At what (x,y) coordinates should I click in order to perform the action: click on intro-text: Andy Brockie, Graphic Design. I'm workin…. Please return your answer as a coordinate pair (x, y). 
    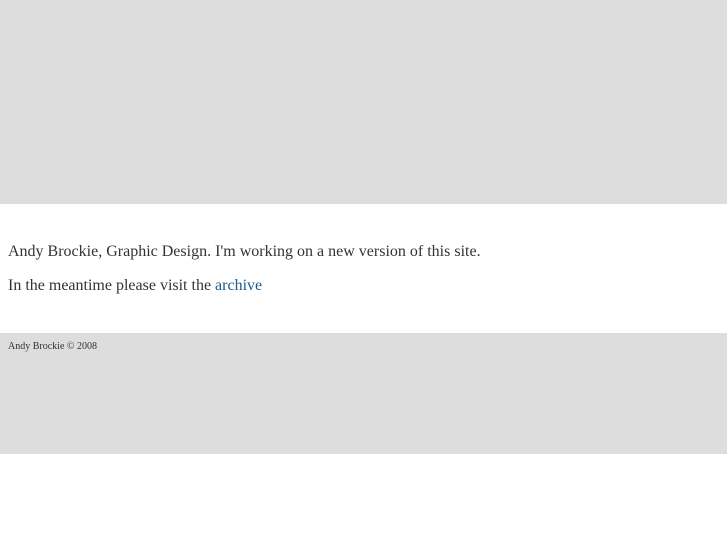
    Looking at the image, I should click on (244, 251).